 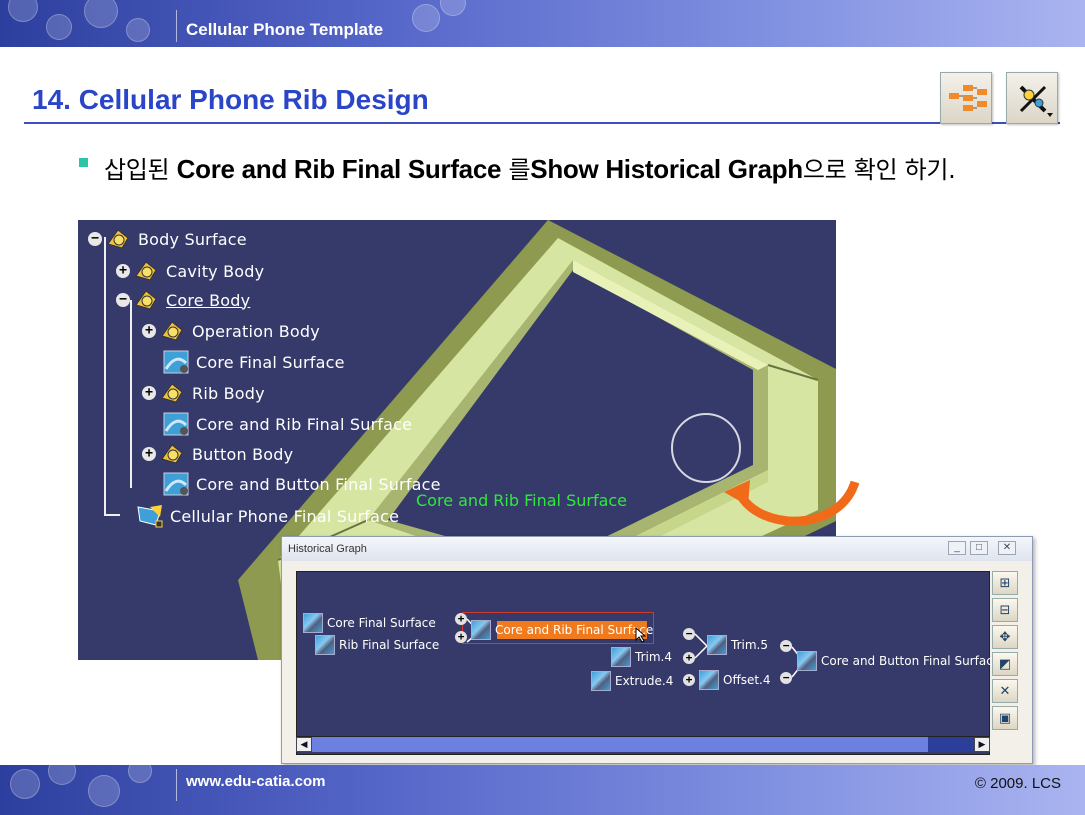 What do you see at coordinates (792, 503) in the screenshot?
I see `orange-arrow-icon` at bounding box center [792, 503].